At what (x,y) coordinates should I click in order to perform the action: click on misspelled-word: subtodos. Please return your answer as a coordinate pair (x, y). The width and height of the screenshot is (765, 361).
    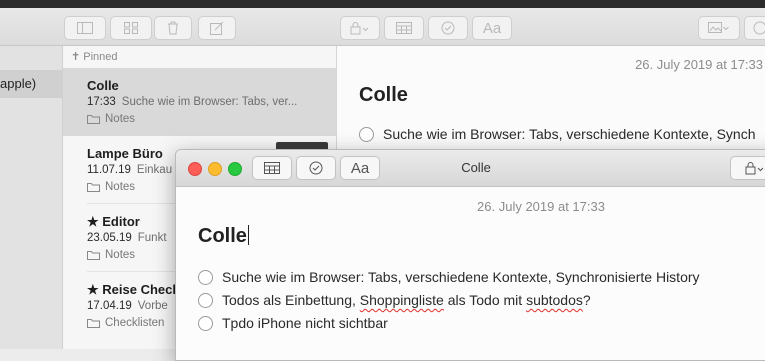
    Looking at the image, I should click on (554, 300).